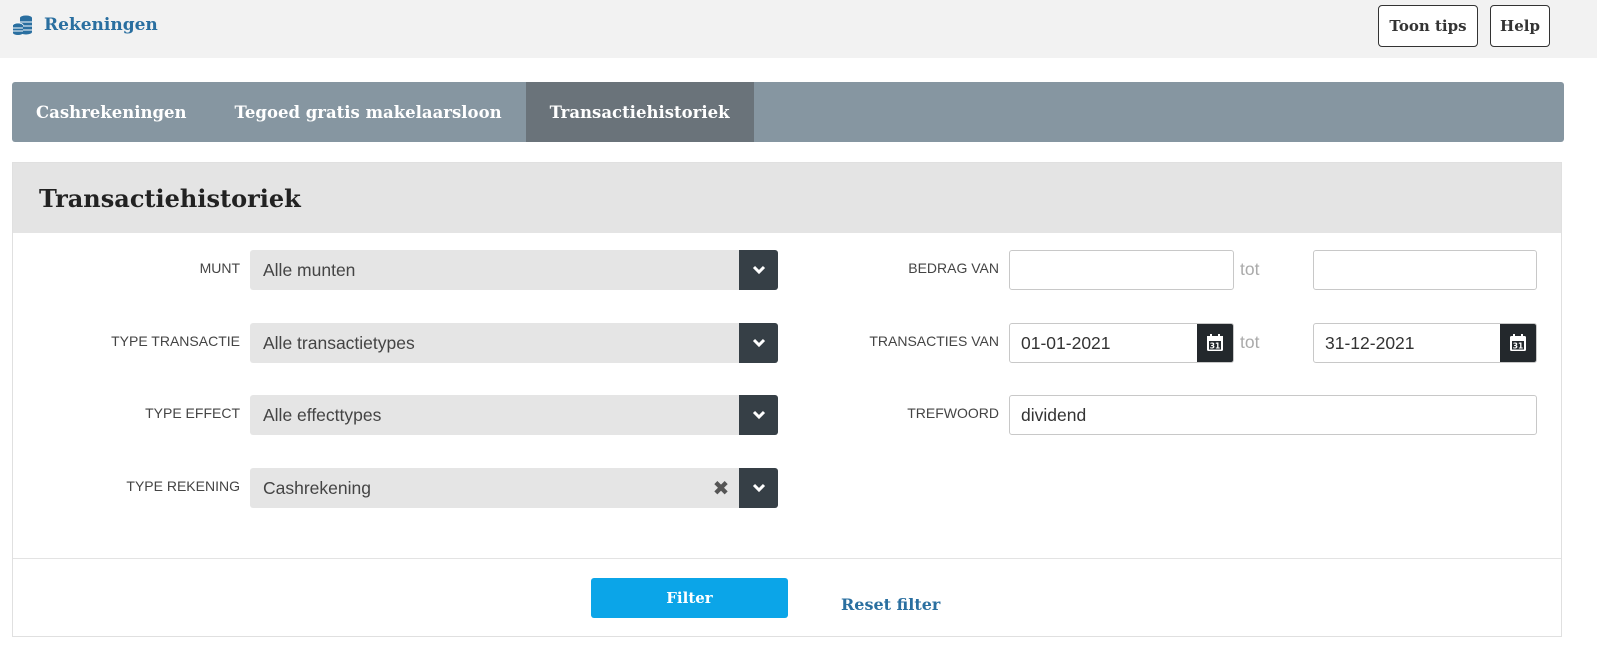 The height and width of the screenshot is (655, 1597). What do you see at coordinates (798, 29) in the screenshot?
I see `top-bar: Rekeningen Toon tips Help` at bounding box center [798, 29].